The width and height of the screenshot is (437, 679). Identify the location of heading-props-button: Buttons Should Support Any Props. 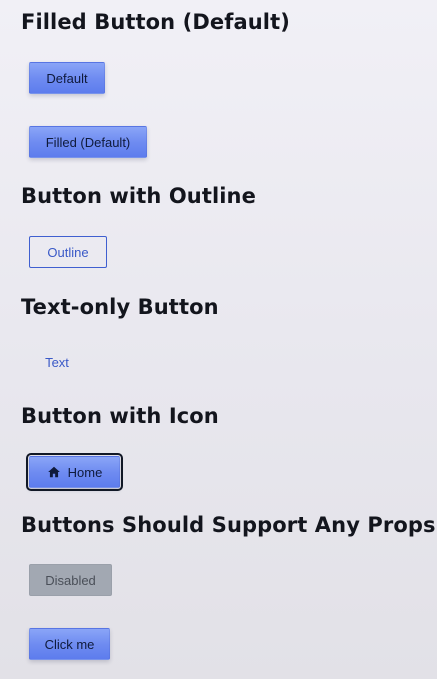
(228, 525).